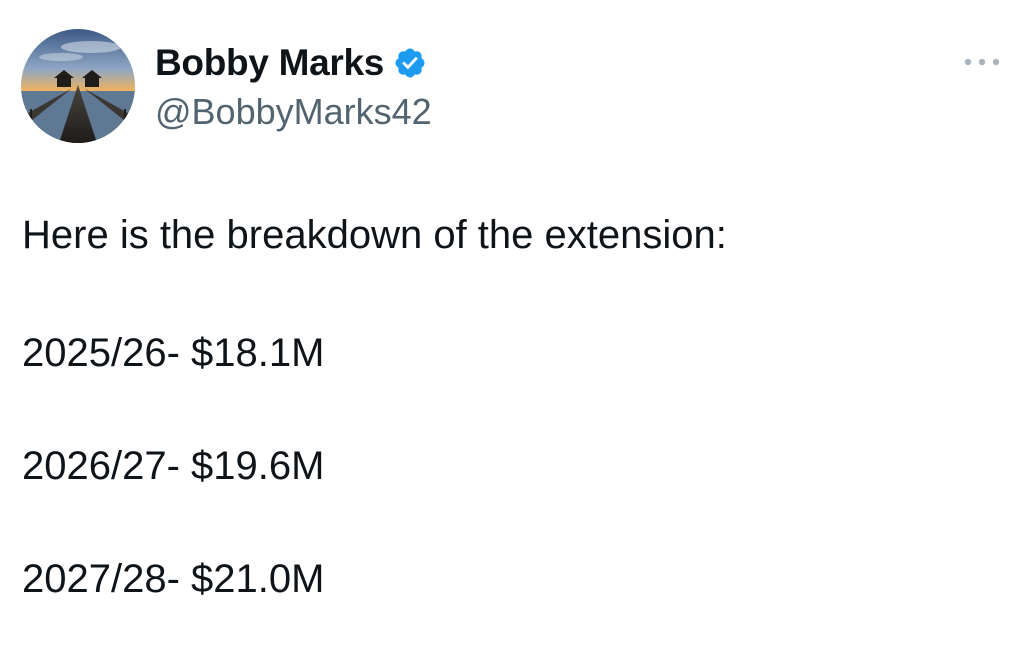 The width and height of the screenshot is (1024, 654). Describe the element at coordinates (293, 112) in the screenshot. I see `author-handle: @BobbyMarks42` at that location.